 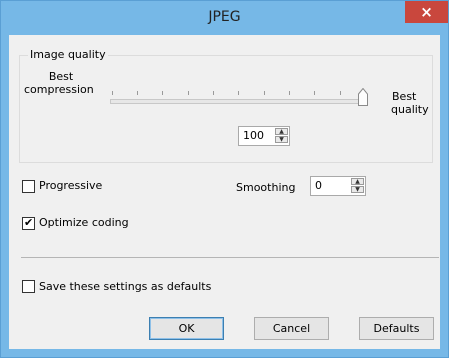 What do you see at coordinates (230, 257) in the screenshot?
I see `separator` at bounding box center [230, 257].